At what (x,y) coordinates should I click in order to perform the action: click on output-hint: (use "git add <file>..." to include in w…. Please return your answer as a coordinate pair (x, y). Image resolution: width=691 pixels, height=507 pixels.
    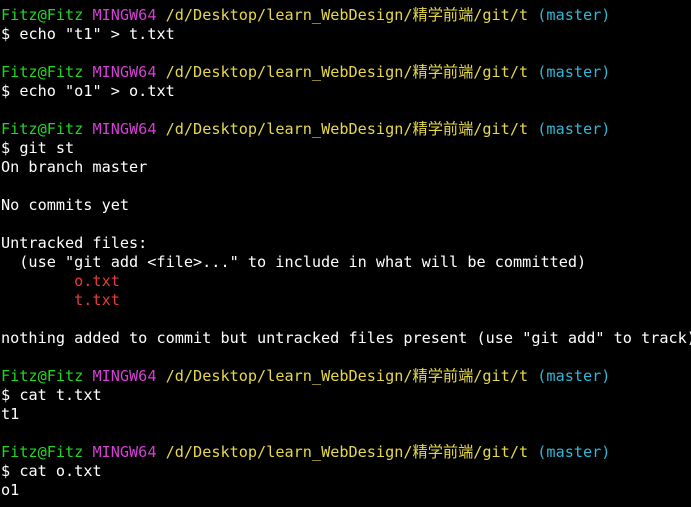
    Looking at the image, I should click on (303, 262).